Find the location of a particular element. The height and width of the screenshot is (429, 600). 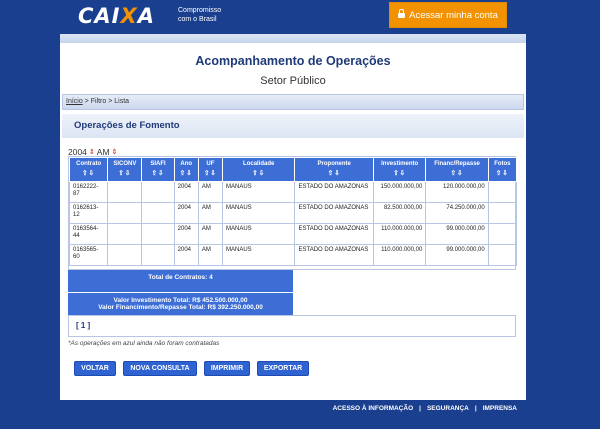

tagline: Compromisso com o Brasil is located at coordinates (200, 15).